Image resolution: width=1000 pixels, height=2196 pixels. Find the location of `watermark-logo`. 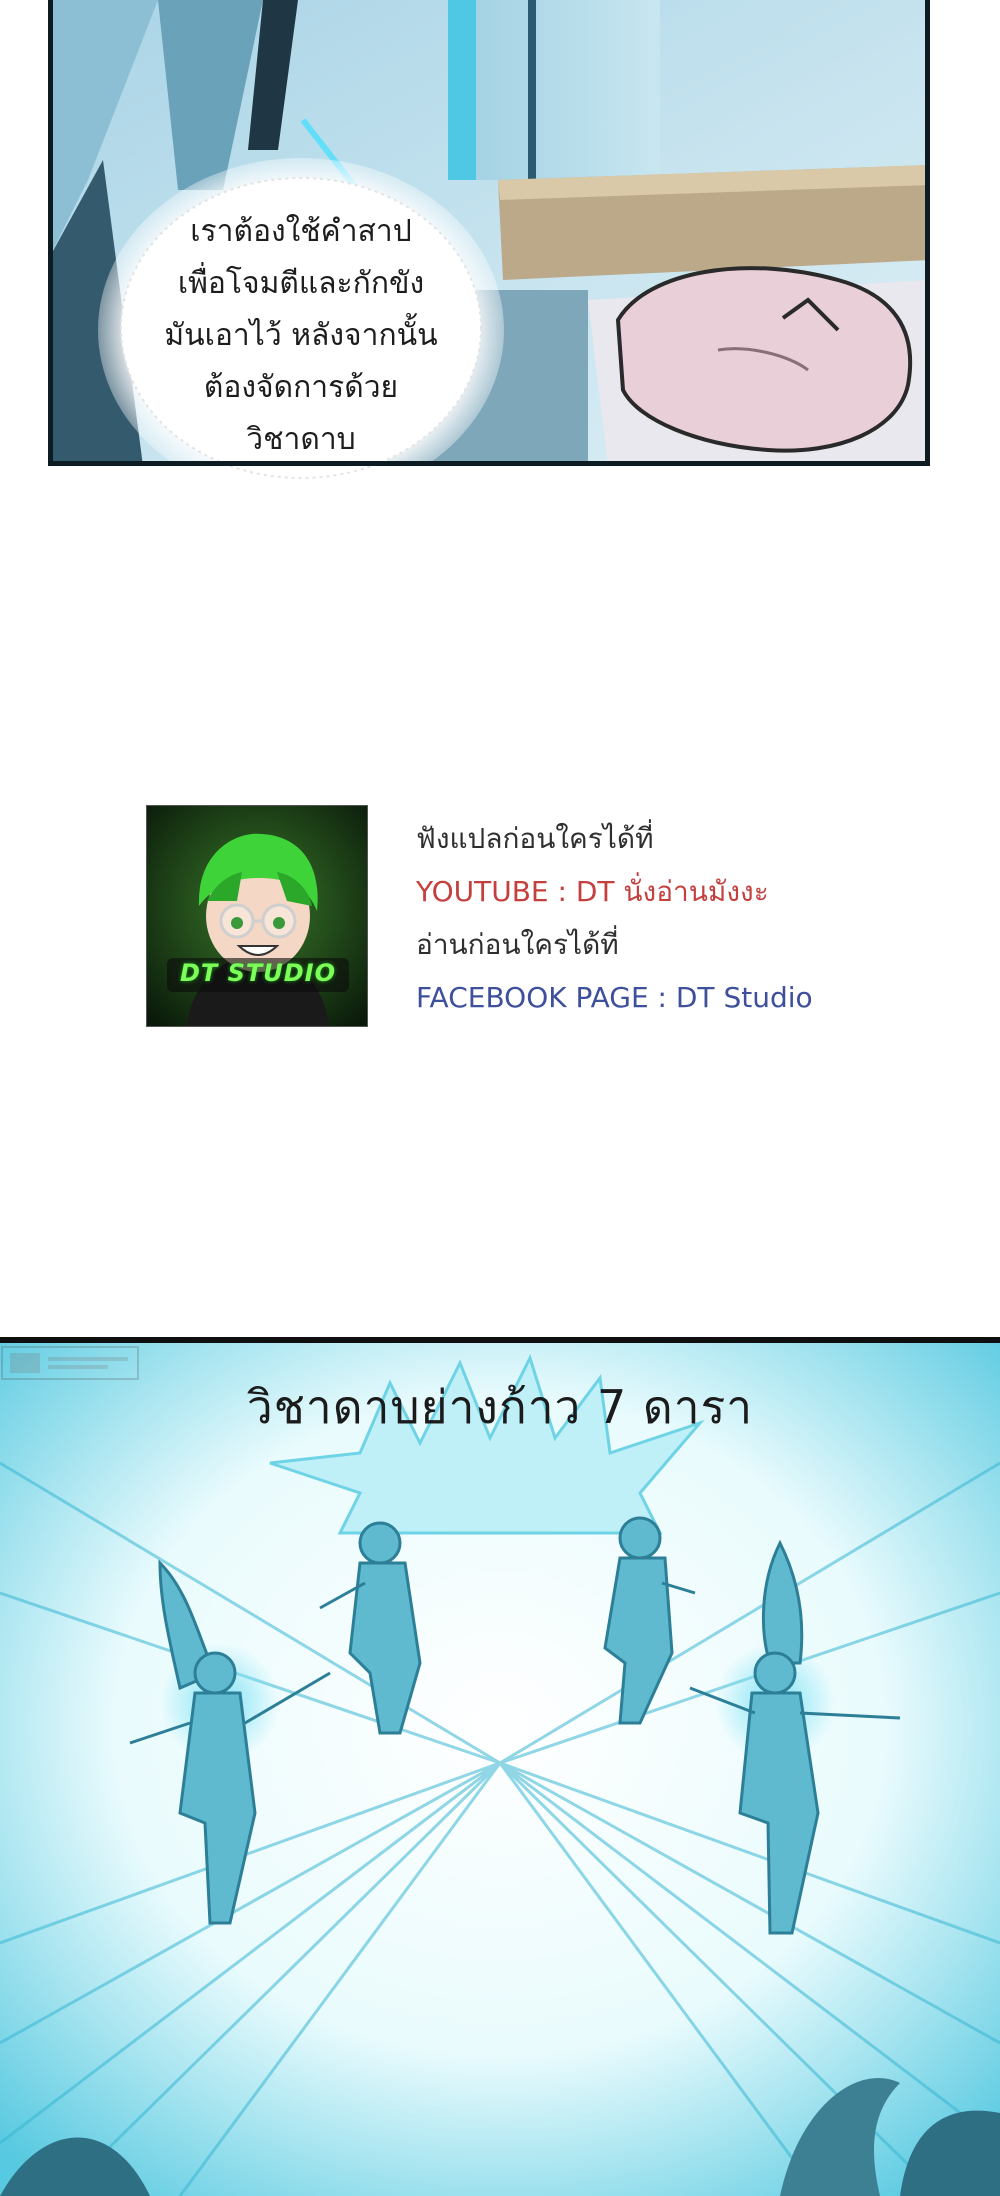

watermark-logo is located at coordinates (70, 1363).